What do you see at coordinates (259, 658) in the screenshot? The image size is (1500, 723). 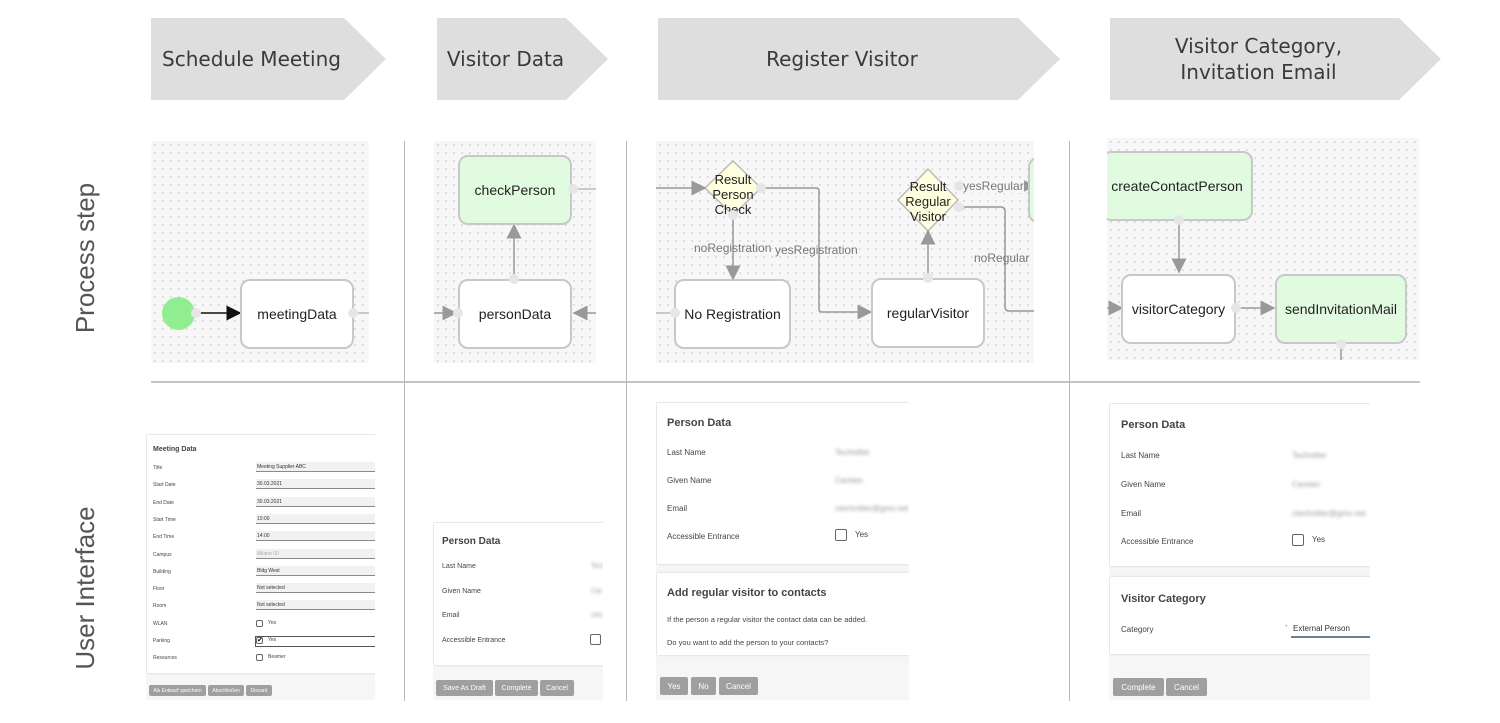 I see `resources-checkbox` at bounding box center [259, 658].